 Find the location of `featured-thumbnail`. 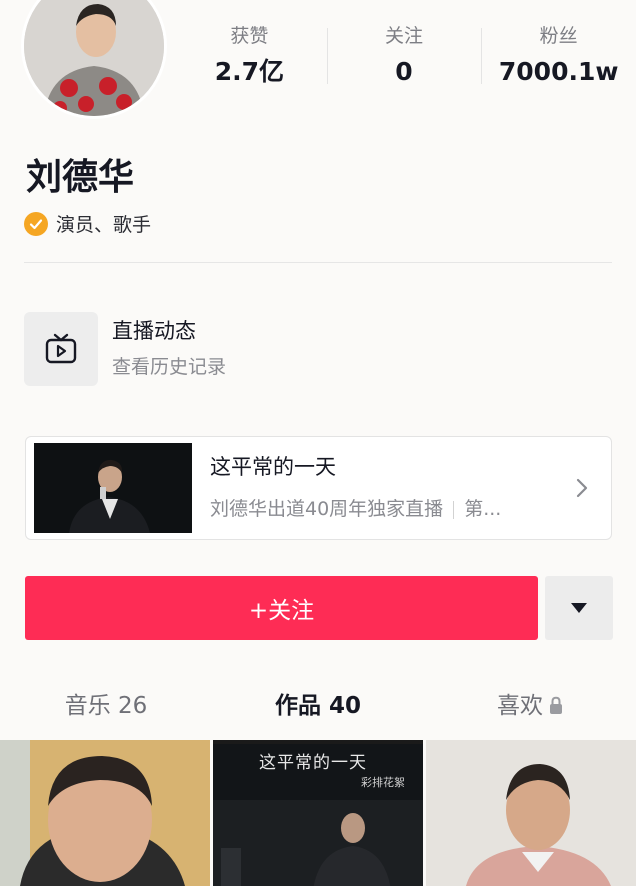

featured-thumbnail is located at coordinates (113, 488).